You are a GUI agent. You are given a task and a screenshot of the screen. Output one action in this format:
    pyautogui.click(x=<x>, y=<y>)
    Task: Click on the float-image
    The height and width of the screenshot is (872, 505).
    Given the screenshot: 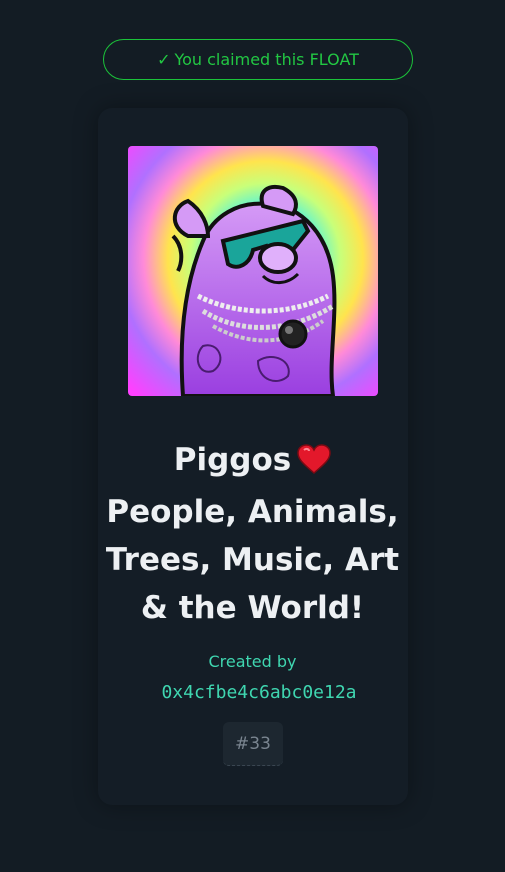 What is the action you would take?
    pyautogui.click(x=253, y=271)
    